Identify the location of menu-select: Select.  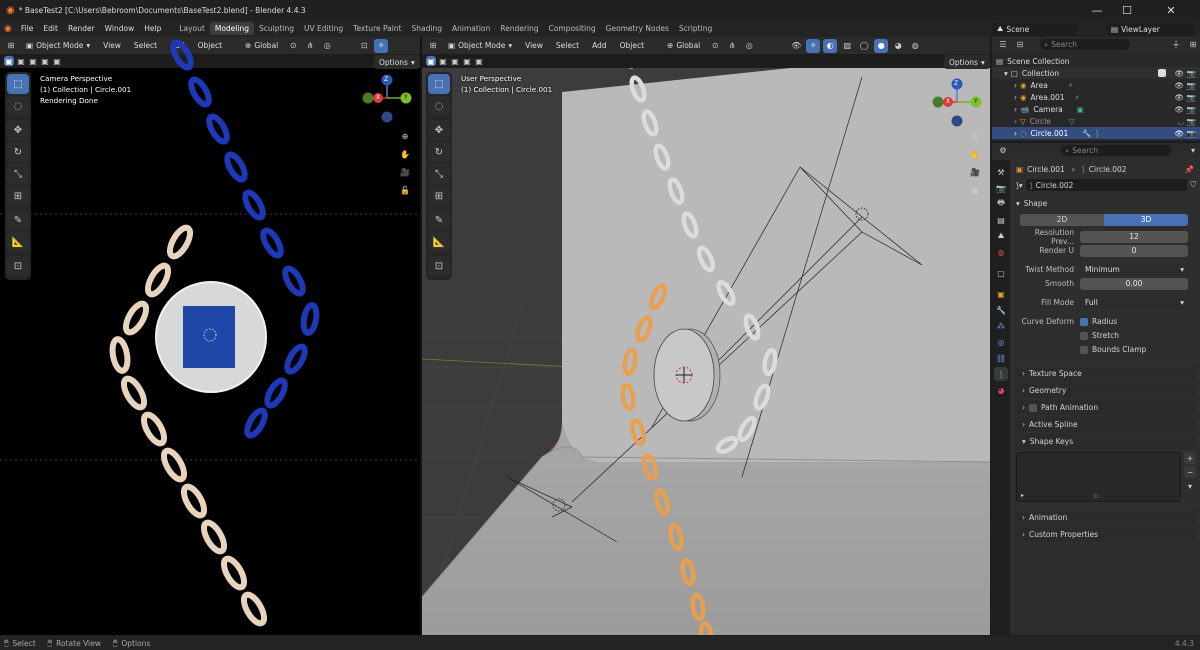
(567, 45).